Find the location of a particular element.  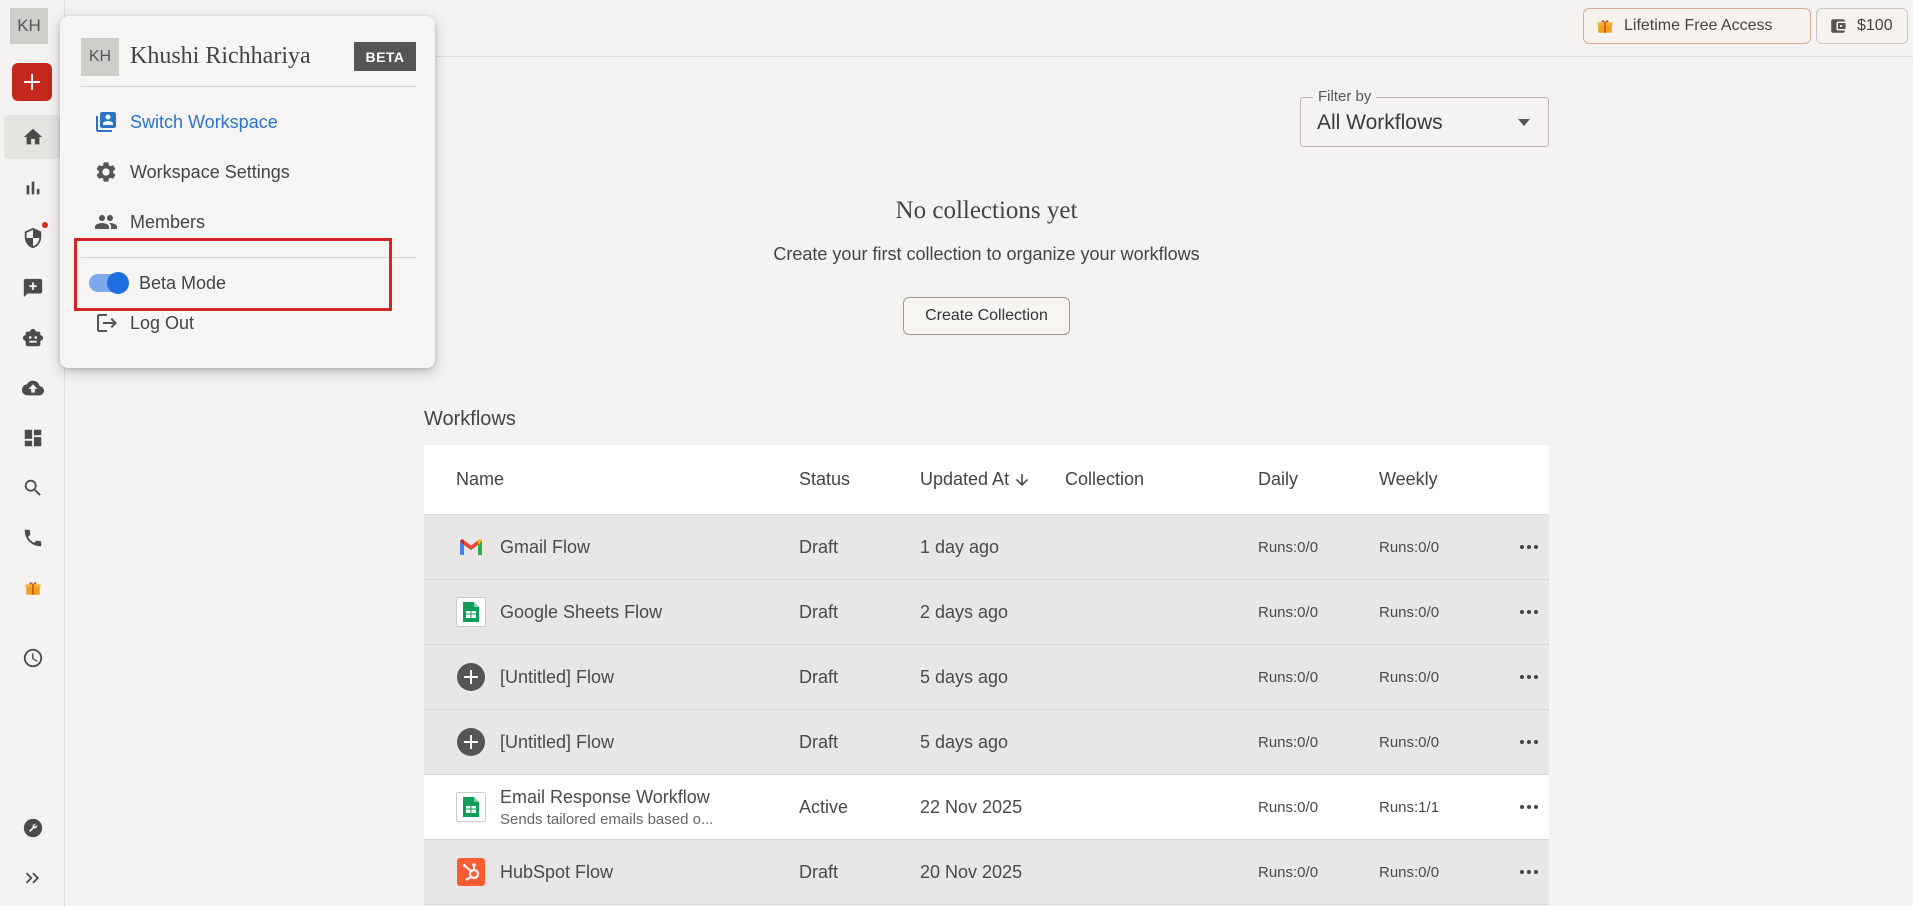

gear-icon is located at coordinates (106, 172).